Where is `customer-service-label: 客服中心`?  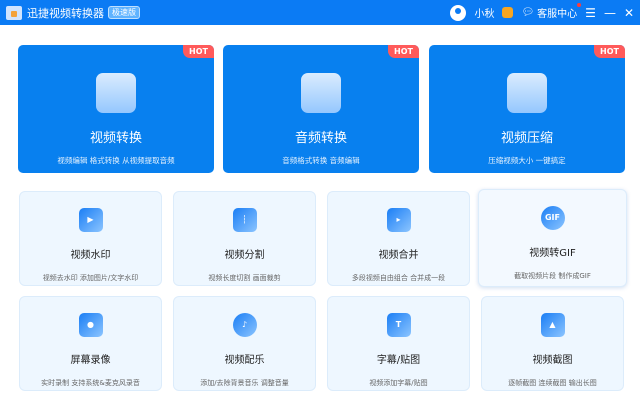 customer-service-label: 客服中心 is located at coordinates (557, 14).